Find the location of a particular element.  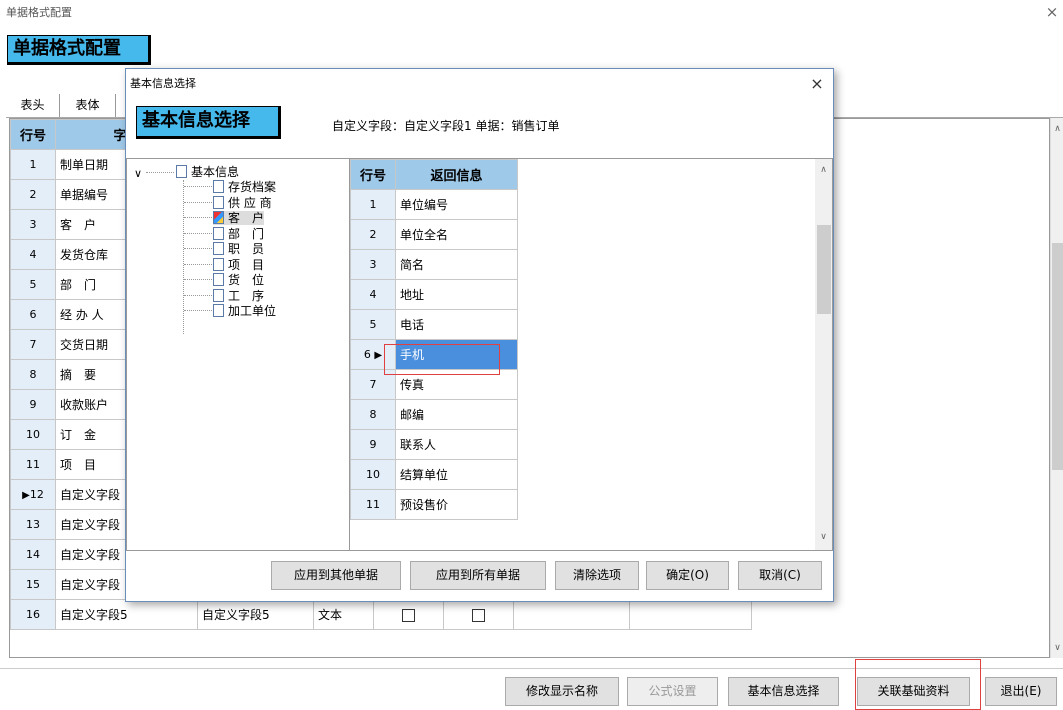

grid-scrollbar: ∧ ∨ is located at coordinates (1056, 388).